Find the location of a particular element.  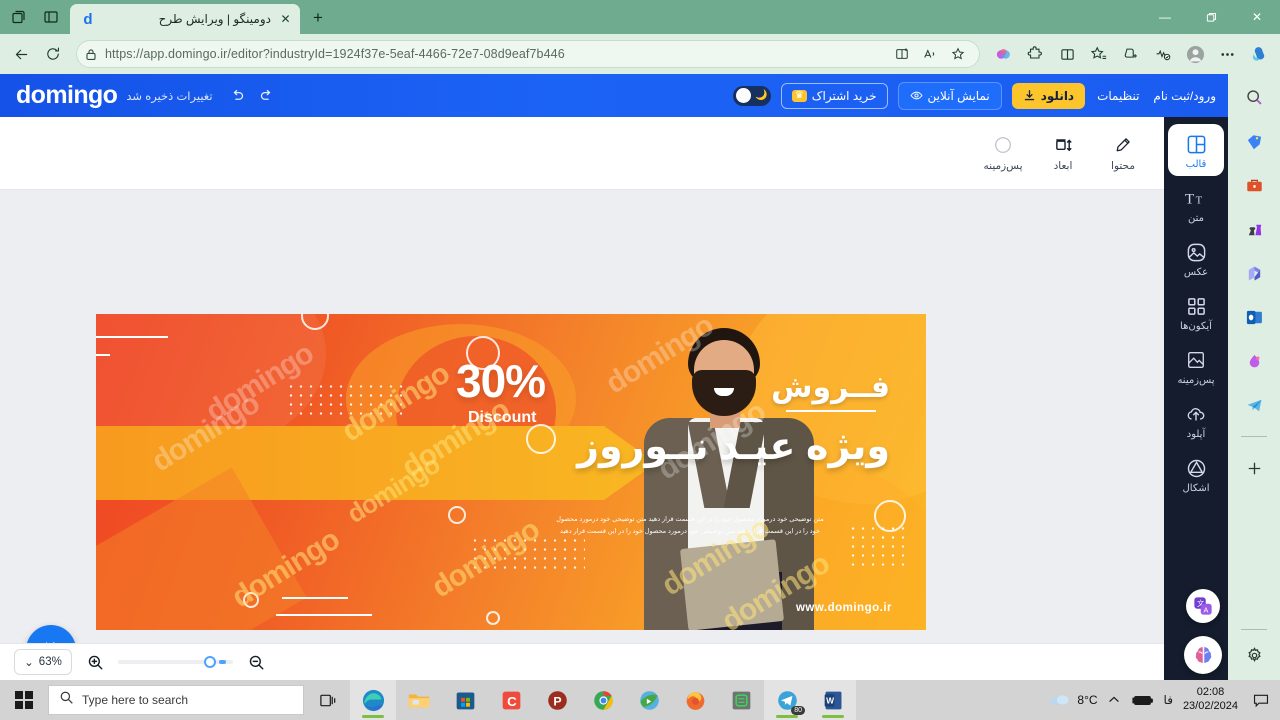

favorite-star-icon is located at coordinates (958, 54).